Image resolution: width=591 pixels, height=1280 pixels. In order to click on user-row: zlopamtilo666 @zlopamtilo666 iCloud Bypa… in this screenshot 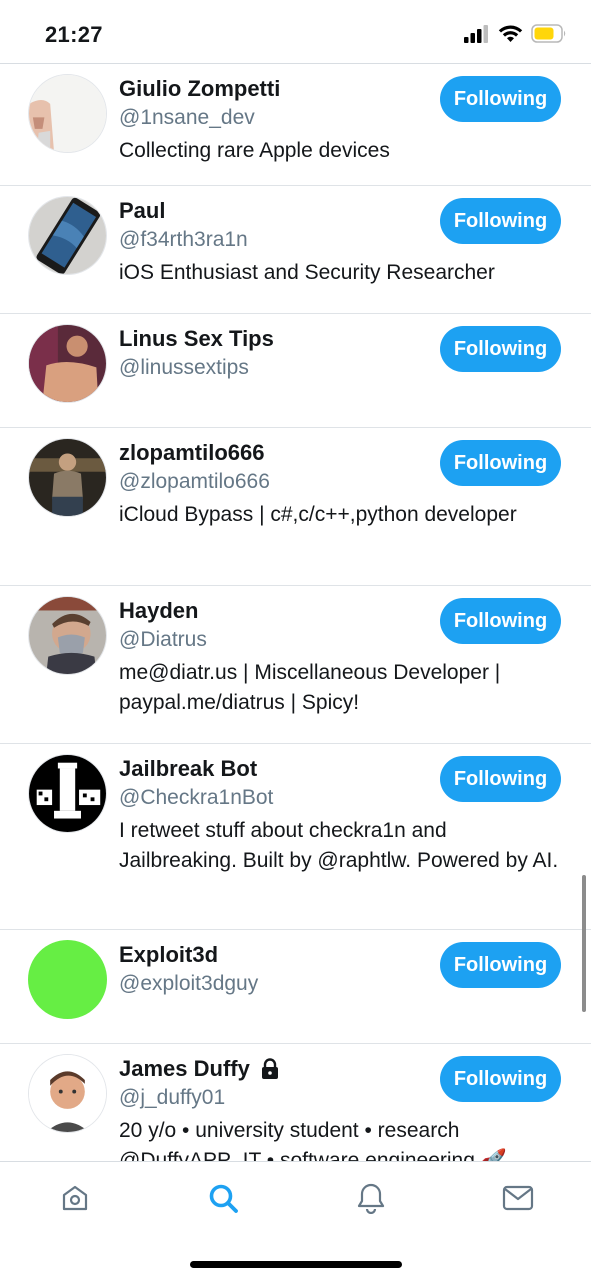, I will do `click(295, 507)`.